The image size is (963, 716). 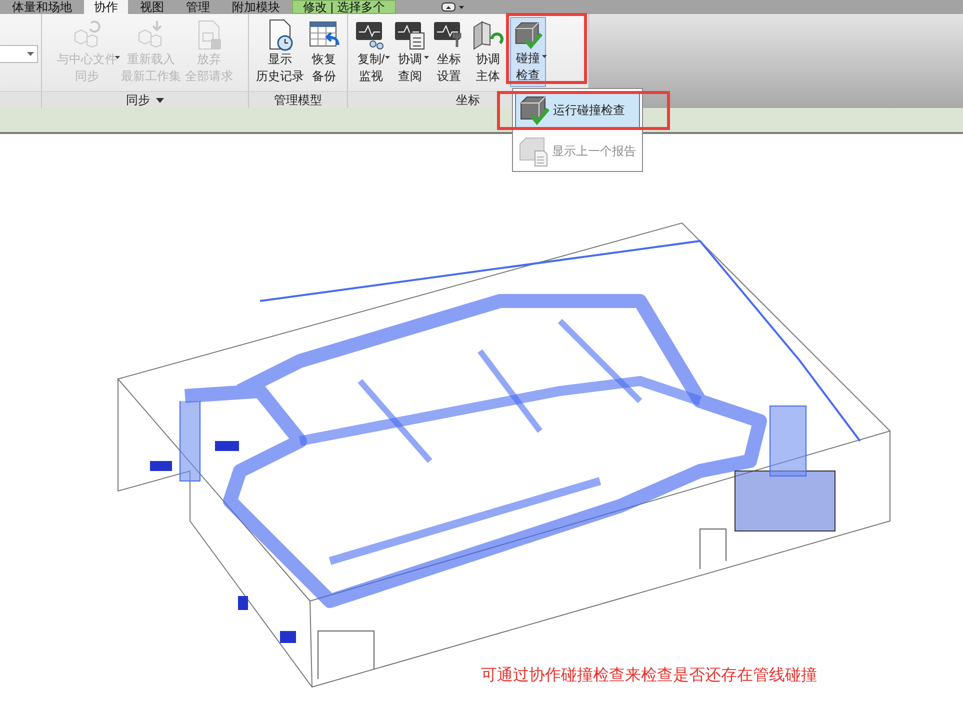 I want to click on walls-refresh-icon, so click(x=488, y=35).